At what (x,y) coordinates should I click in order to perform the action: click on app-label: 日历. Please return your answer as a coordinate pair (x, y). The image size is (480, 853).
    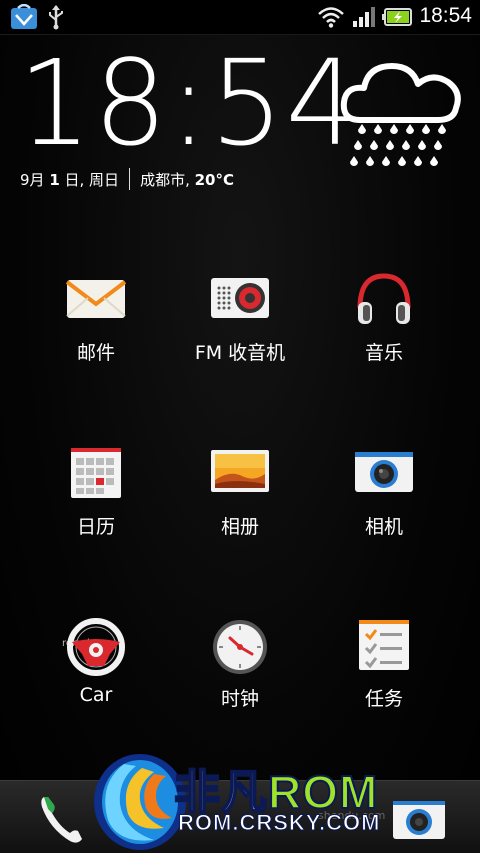
    Looking at the image, I should click on (95, 527).